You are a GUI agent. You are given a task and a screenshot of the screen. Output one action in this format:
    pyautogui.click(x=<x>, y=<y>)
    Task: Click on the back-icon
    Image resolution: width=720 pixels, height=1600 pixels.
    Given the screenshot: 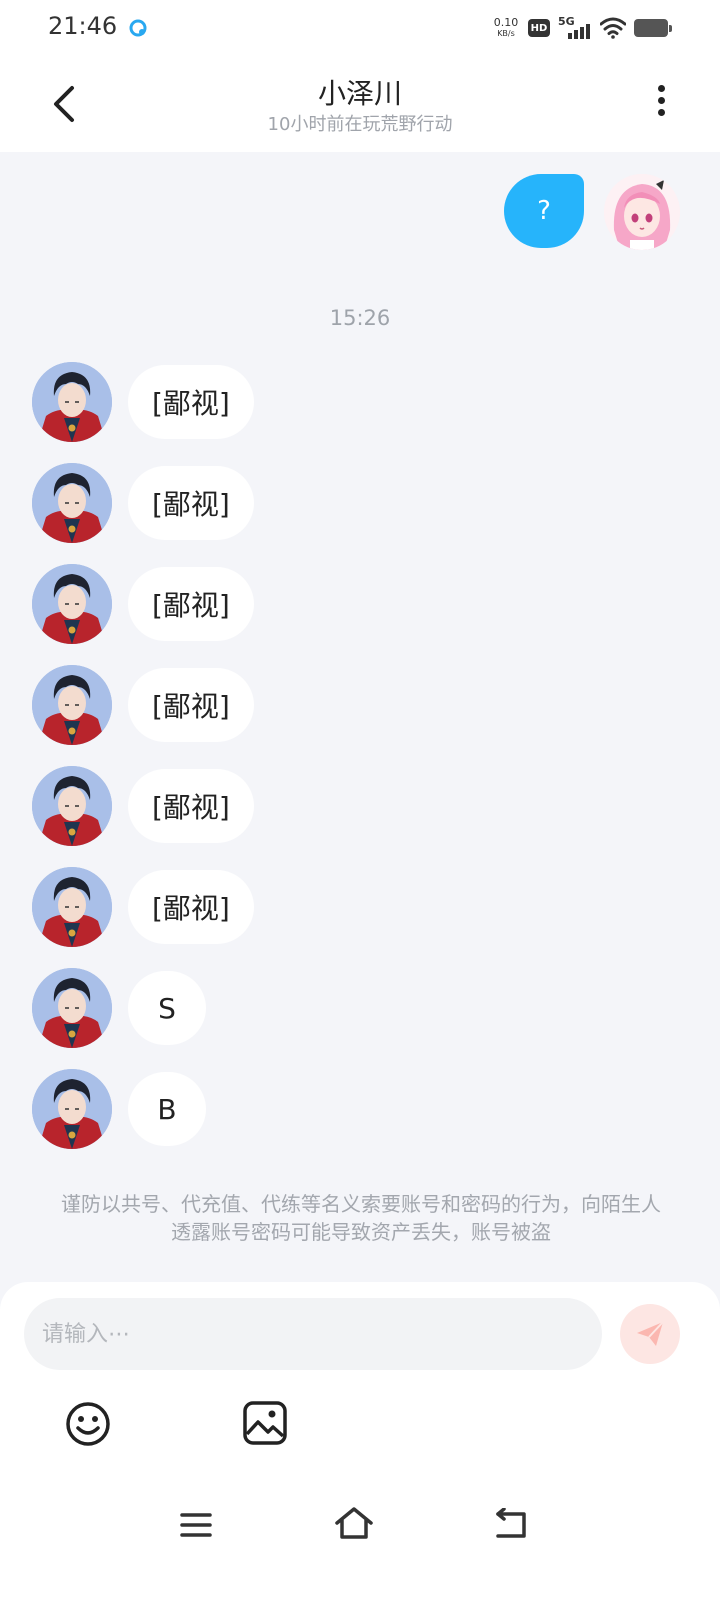 What is the action you would take?
    pyautogui.click(x=511, y=1524)
    